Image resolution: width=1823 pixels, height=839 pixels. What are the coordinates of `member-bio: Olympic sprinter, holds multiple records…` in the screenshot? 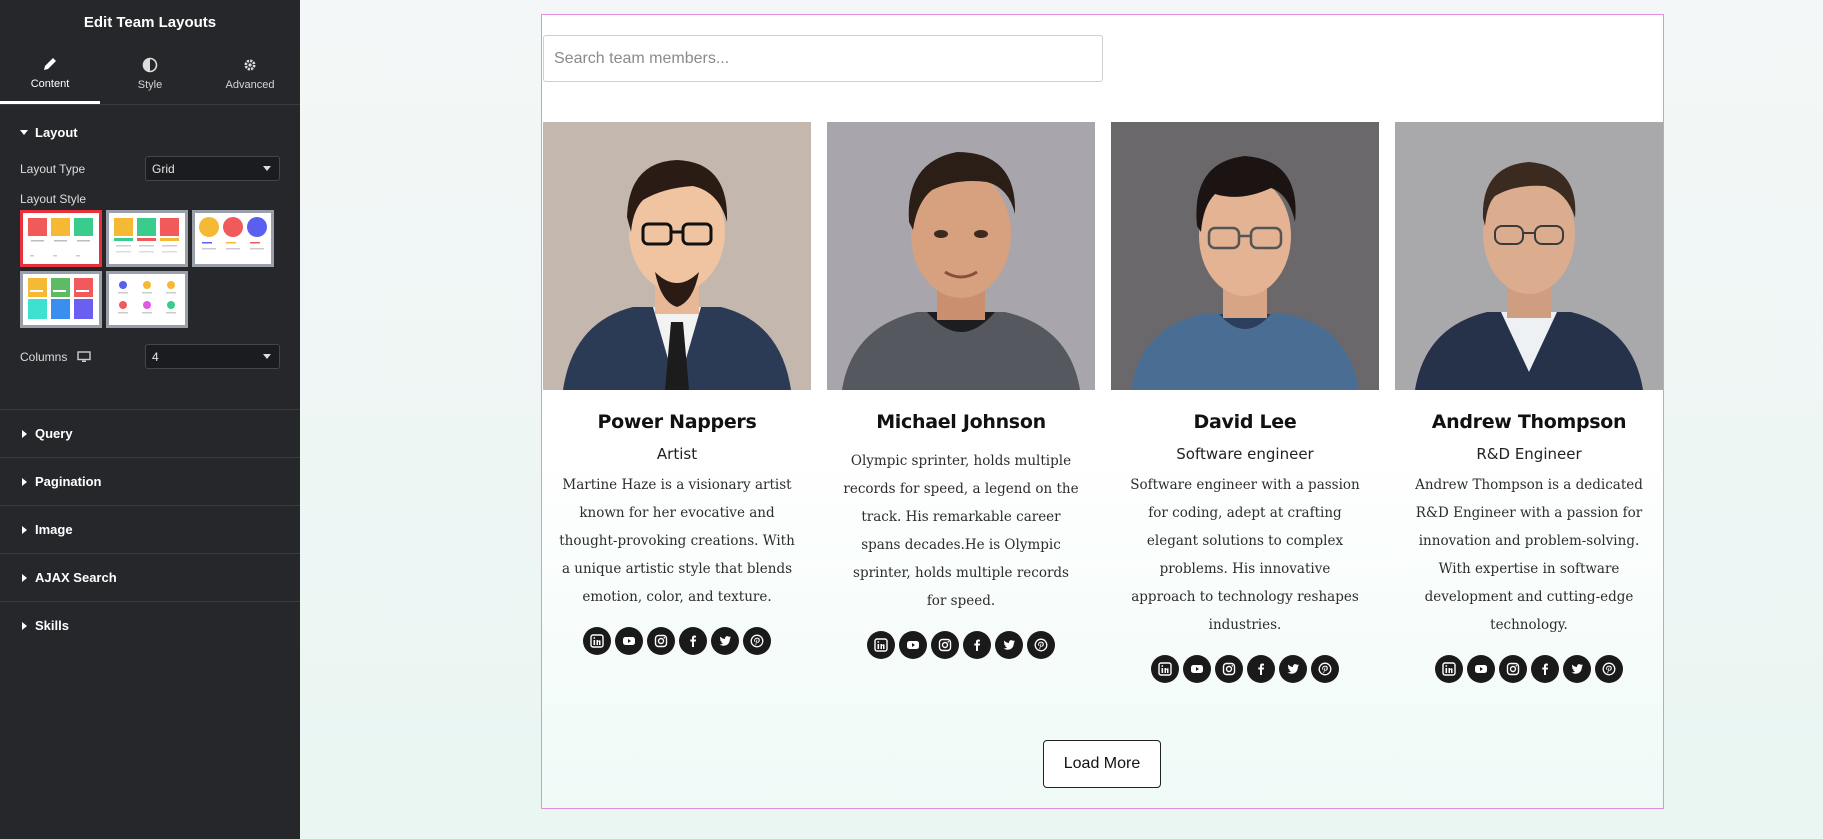 It's located at (961, 531).